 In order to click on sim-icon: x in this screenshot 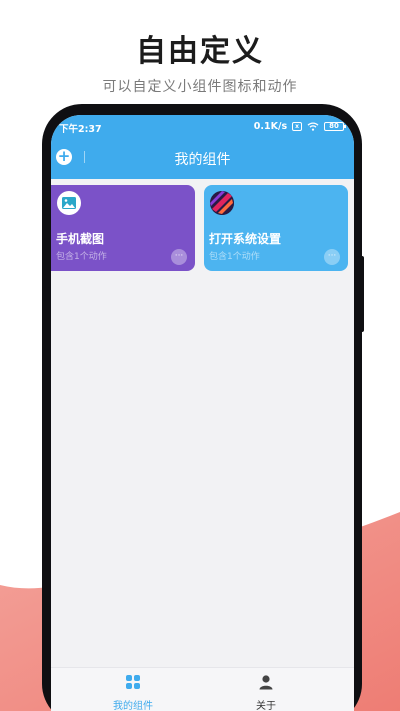, I will do `click(297, 126)`.